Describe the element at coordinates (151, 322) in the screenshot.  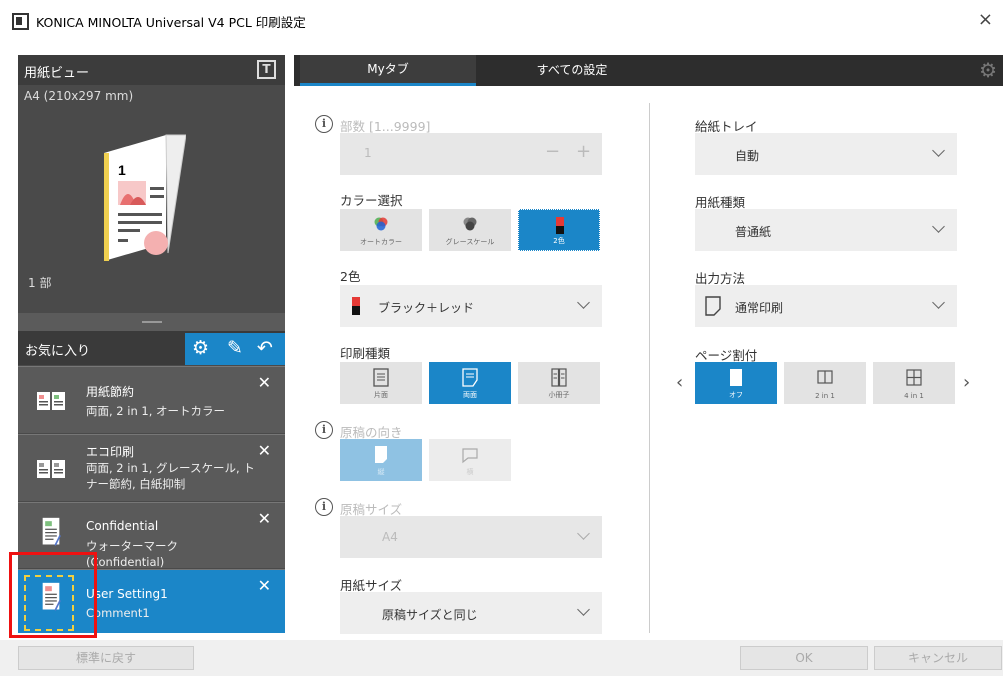
I see `panel-splitter` at that location.